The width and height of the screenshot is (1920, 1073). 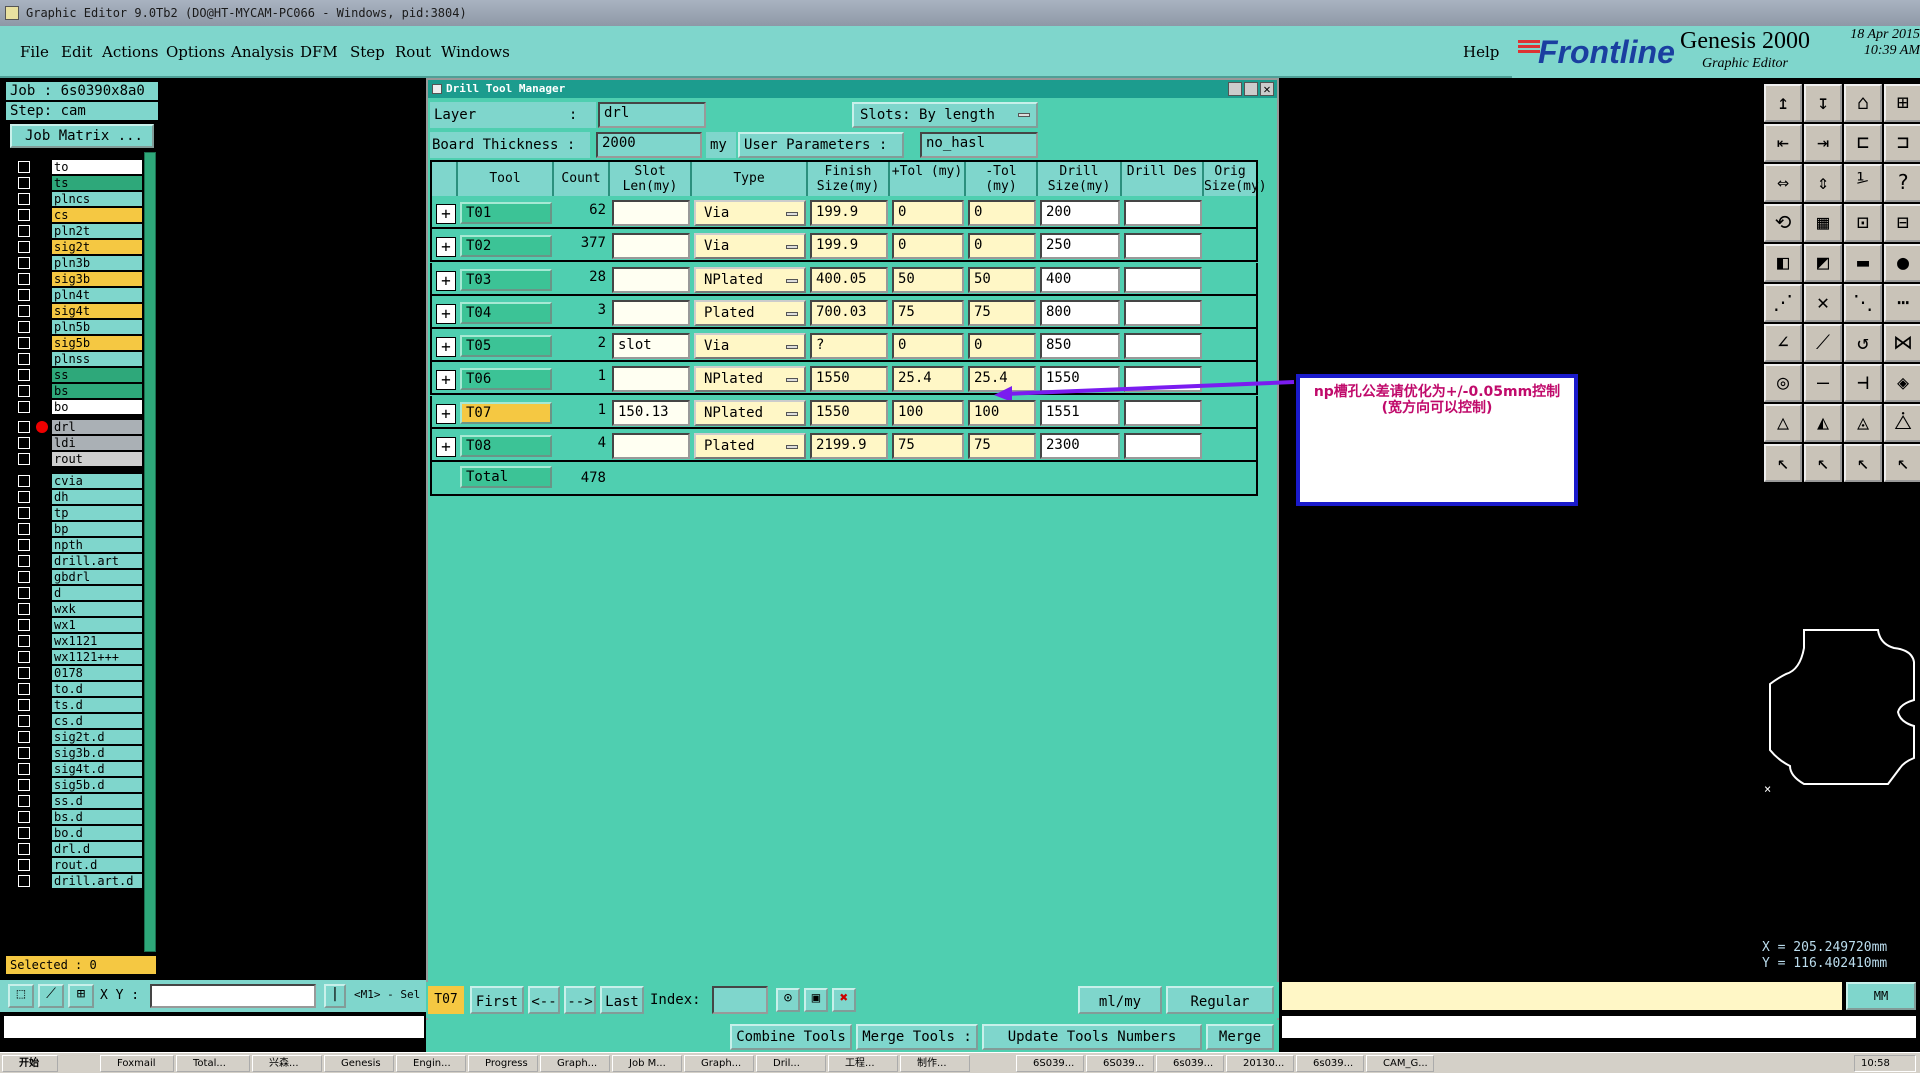 I want to click on layer-row-sig2t-d: sig2t.d, so click(x=78, y=737).